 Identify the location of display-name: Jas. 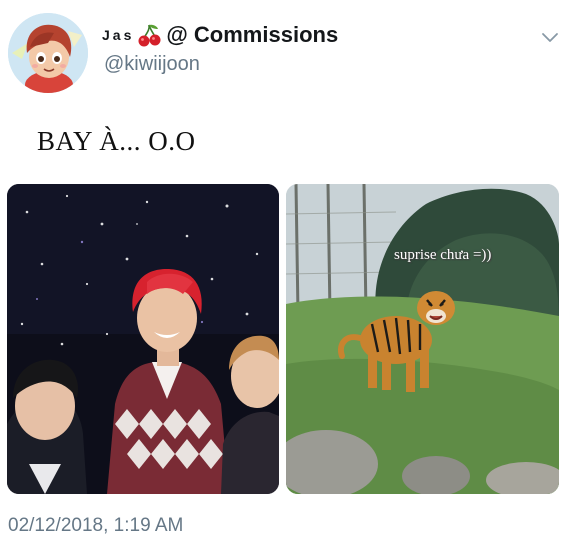
(118, 35).